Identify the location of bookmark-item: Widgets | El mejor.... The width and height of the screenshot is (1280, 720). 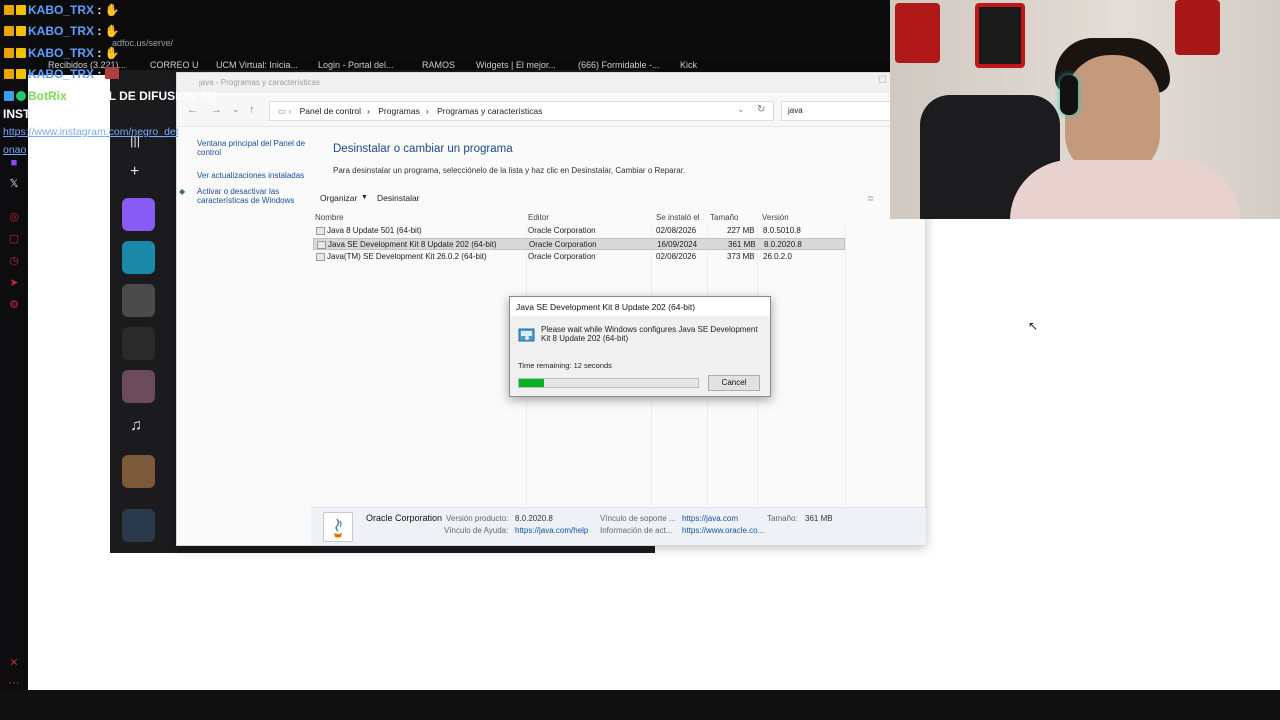
(516, 65).